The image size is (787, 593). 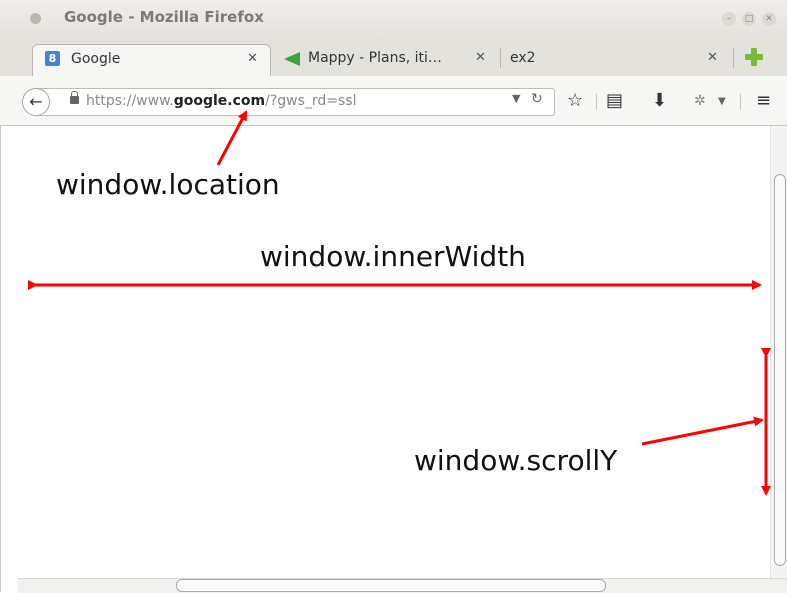 What do you see at coordinates (659, 100) in the screenshot?
I see `download-icon: ⬇` at bounding box center [659, 100].